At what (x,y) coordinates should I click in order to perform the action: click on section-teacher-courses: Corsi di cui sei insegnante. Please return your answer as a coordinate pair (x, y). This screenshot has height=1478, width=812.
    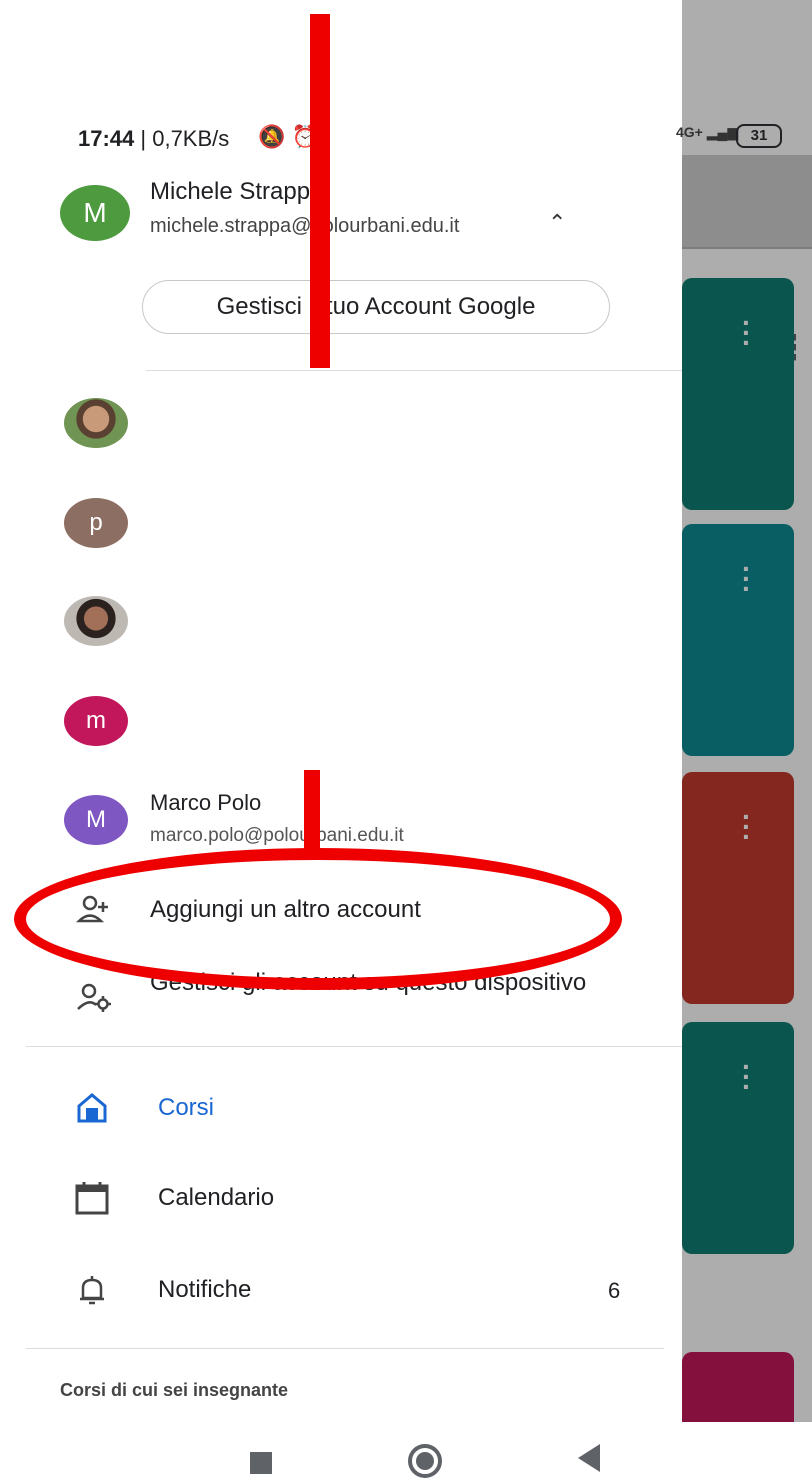
    Looking at the image, I should click on (174, 1390).